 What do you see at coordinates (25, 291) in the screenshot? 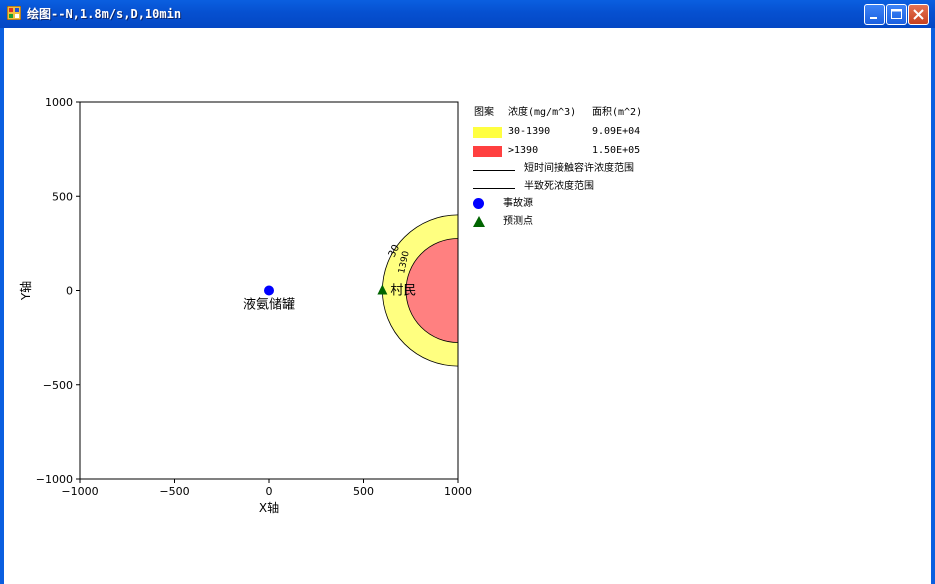
I see `y-axis-label: Y轴` at bounding box center [25, 291].